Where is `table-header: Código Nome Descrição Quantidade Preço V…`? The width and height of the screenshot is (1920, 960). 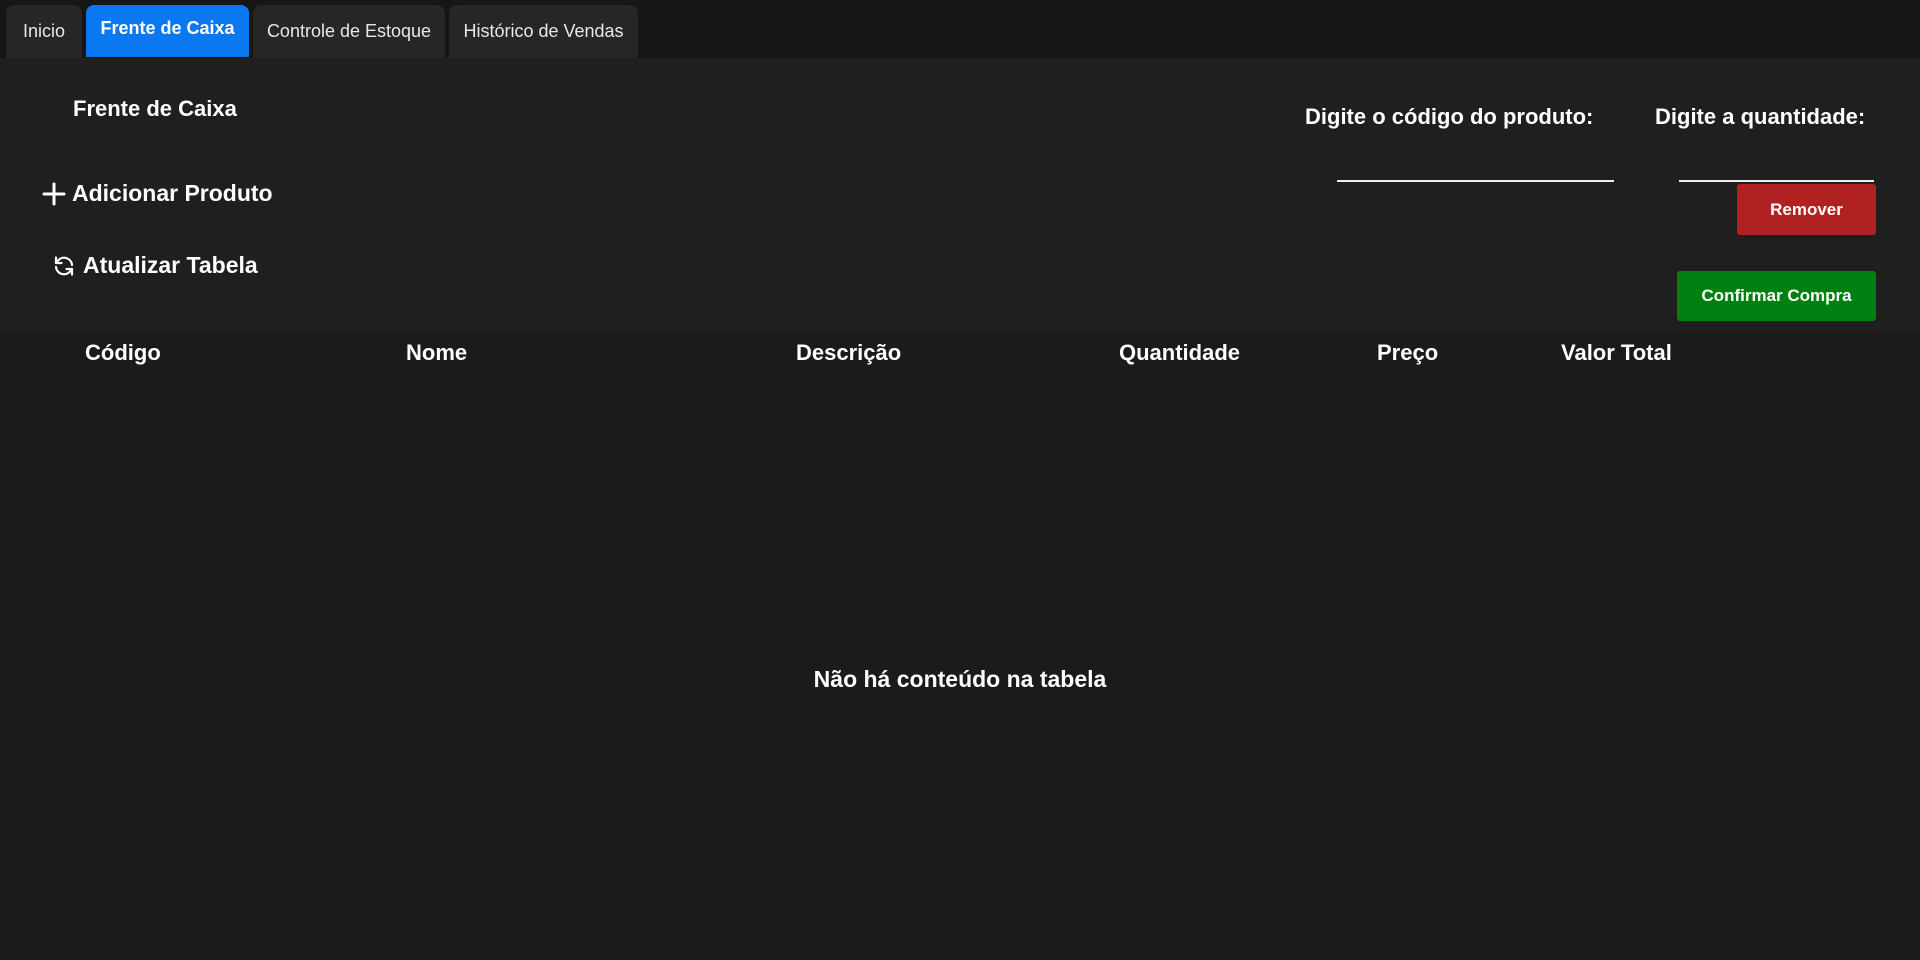
table-header: Código Nome Descrição Quantidade Preço V… is located at coordinates (960, 353).